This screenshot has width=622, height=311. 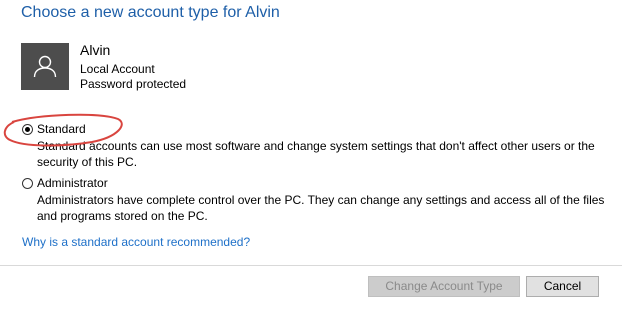 I want to click on account-name: Alvin, so click(x=95, y=50).